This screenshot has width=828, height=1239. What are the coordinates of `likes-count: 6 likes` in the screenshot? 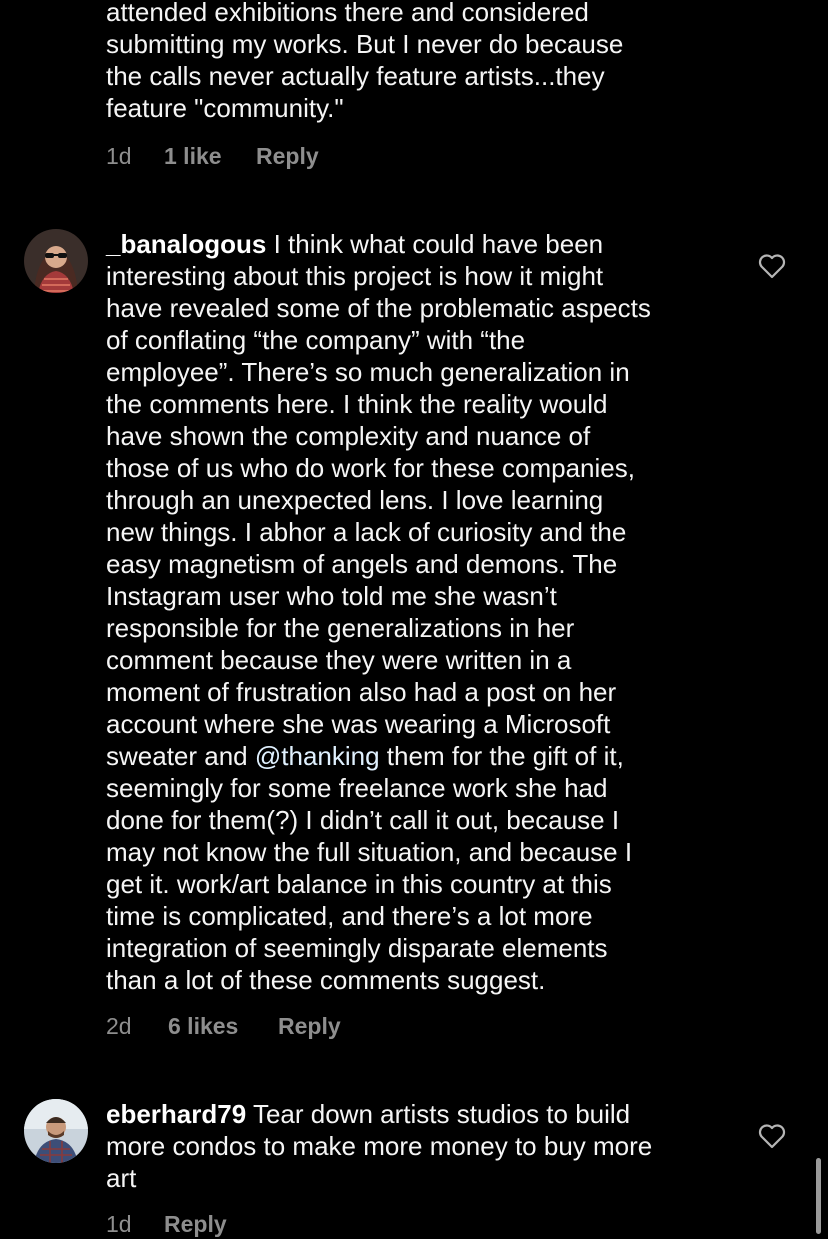 It's located at (223, 1026).